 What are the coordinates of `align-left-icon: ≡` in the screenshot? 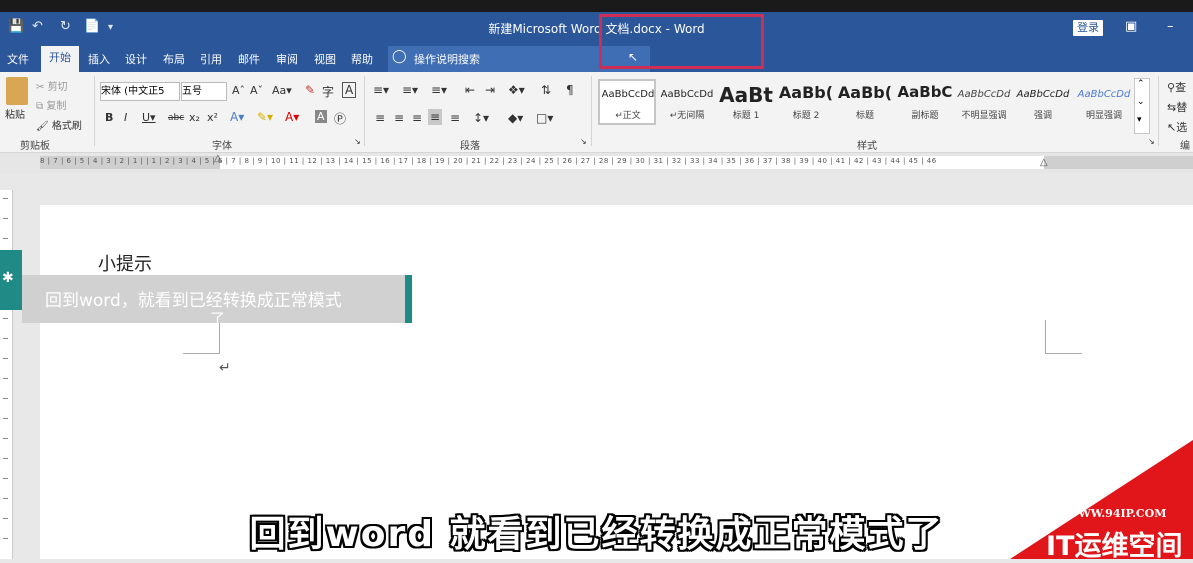 It's located at (380, 118).